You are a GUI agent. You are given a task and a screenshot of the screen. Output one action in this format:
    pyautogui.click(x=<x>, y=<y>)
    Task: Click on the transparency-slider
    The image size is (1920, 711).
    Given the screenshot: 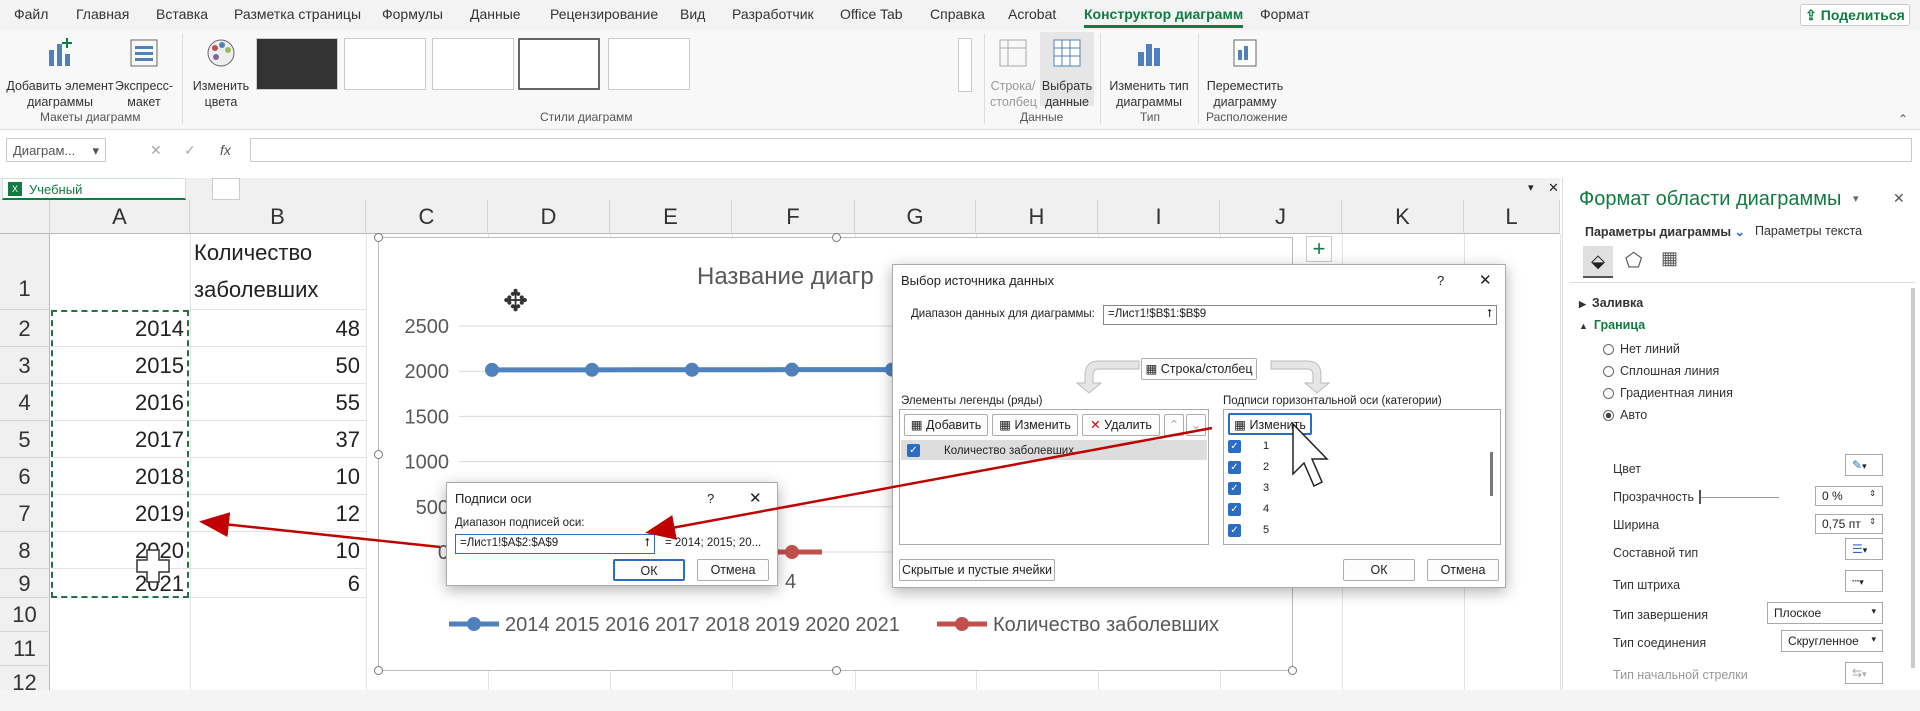 What is the action you would take?
    pyautogui.click(x=1739, y=497)
    